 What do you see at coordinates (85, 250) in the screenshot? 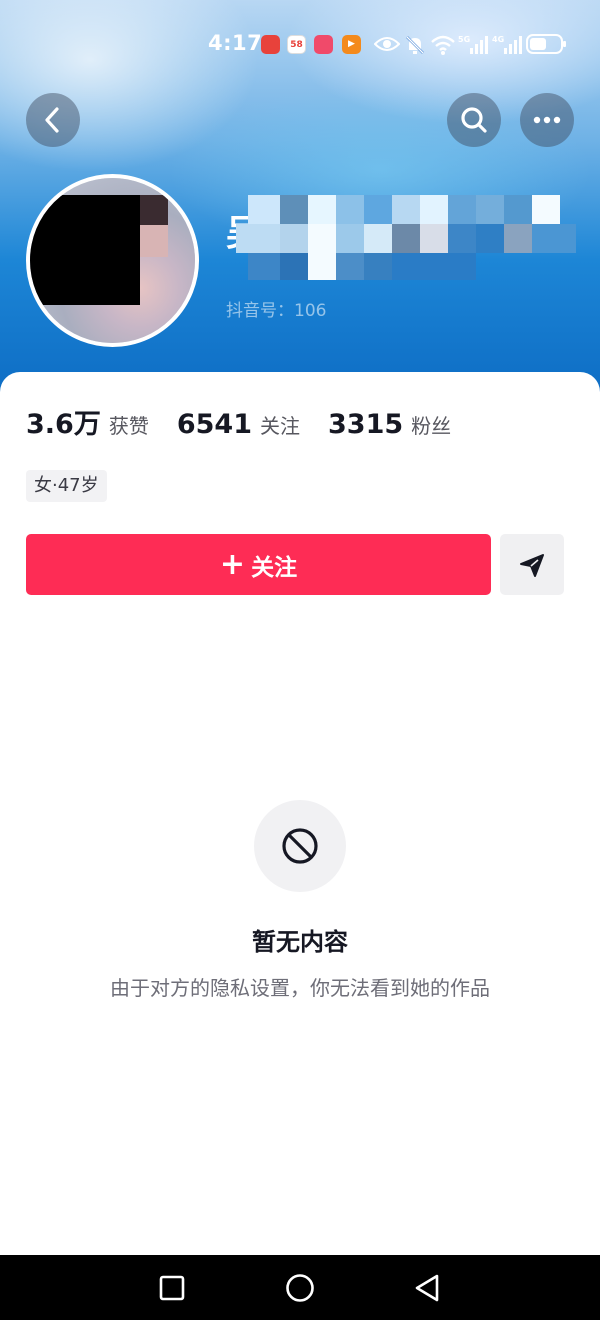
I see `avatar-redaction` at bounding box center [85, 250].